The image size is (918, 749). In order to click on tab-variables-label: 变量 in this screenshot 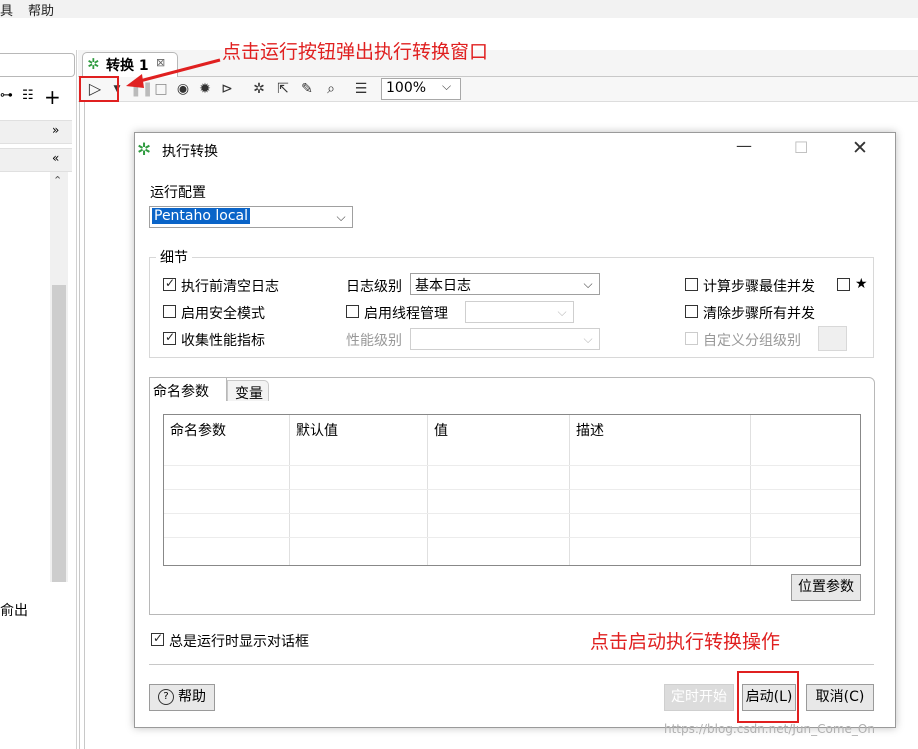, I will do `click(249, 394)`.